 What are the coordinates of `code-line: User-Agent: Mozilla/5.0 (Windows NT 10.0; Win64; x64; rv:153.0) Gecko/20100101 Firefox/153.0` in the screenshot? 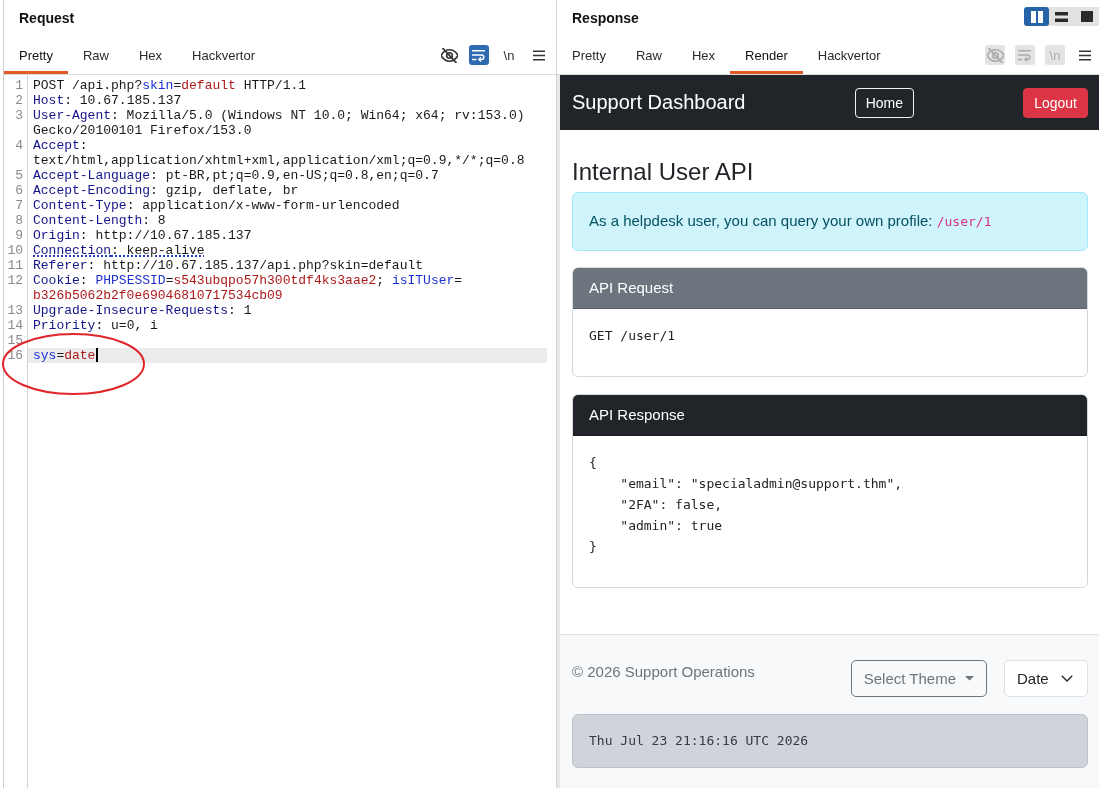 It's located at (279, 123).